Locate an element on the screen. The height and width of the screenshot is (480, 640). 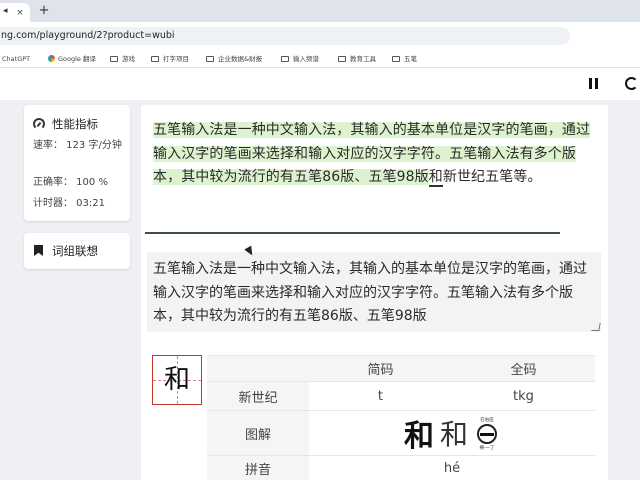
bookmark-folder-input: 输入频谱 is located at coordinates (300, 59).